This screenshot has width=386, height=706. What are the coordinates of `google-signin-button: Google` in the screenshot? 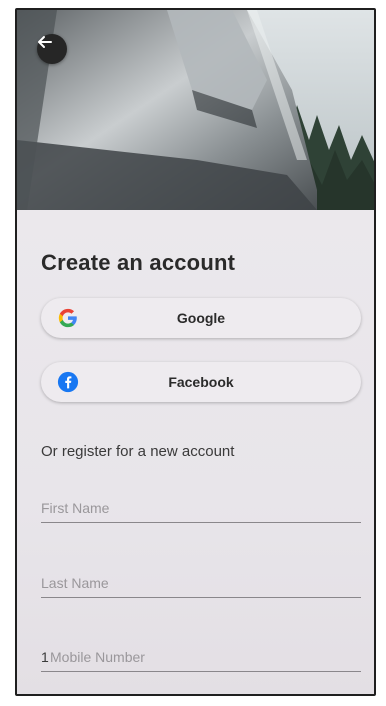 It's located at (201, 318).